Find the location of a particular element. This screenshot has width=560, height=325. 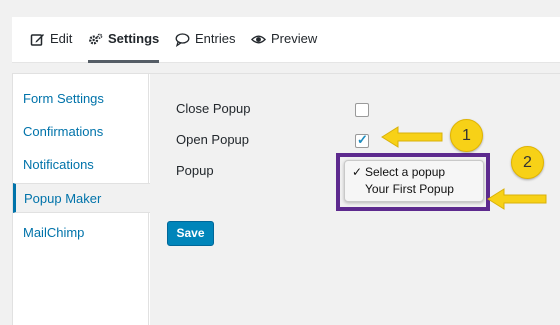

annotation-badge-1: 1 is located at coordinates (466, 135).